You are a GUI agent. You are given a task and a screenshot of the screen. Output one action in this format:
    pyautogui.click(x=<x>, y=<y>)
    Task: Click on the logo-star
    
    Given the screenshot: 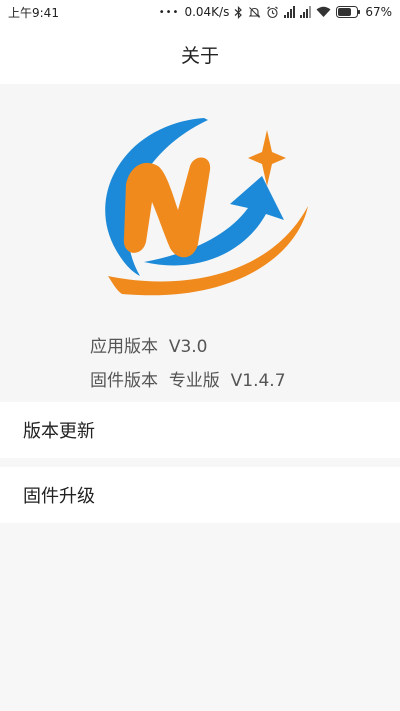 What is the action you would take?
    pyautogui.click(x=267, y=158)
    